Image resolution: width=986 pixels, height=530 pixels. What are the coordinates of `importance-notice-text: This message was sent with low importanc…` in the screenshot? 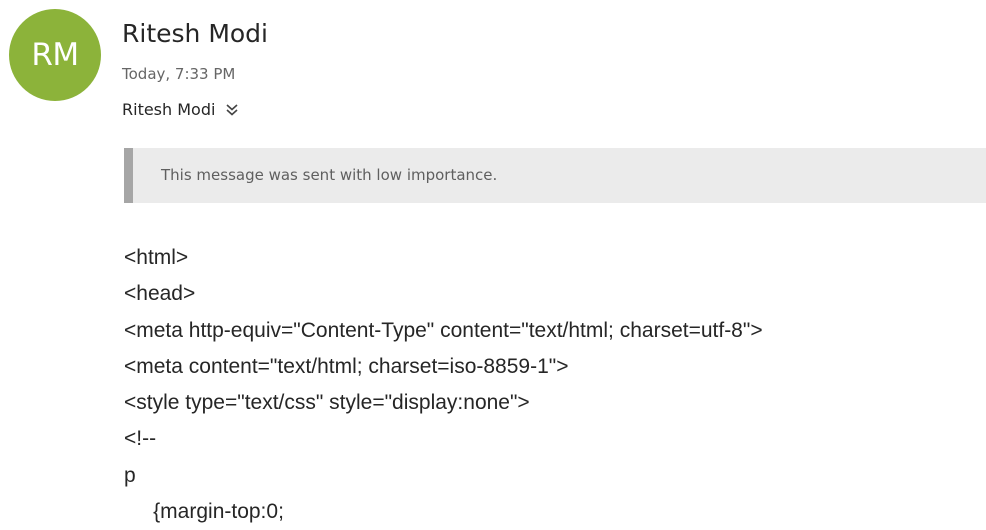 It's located at (329, 175).